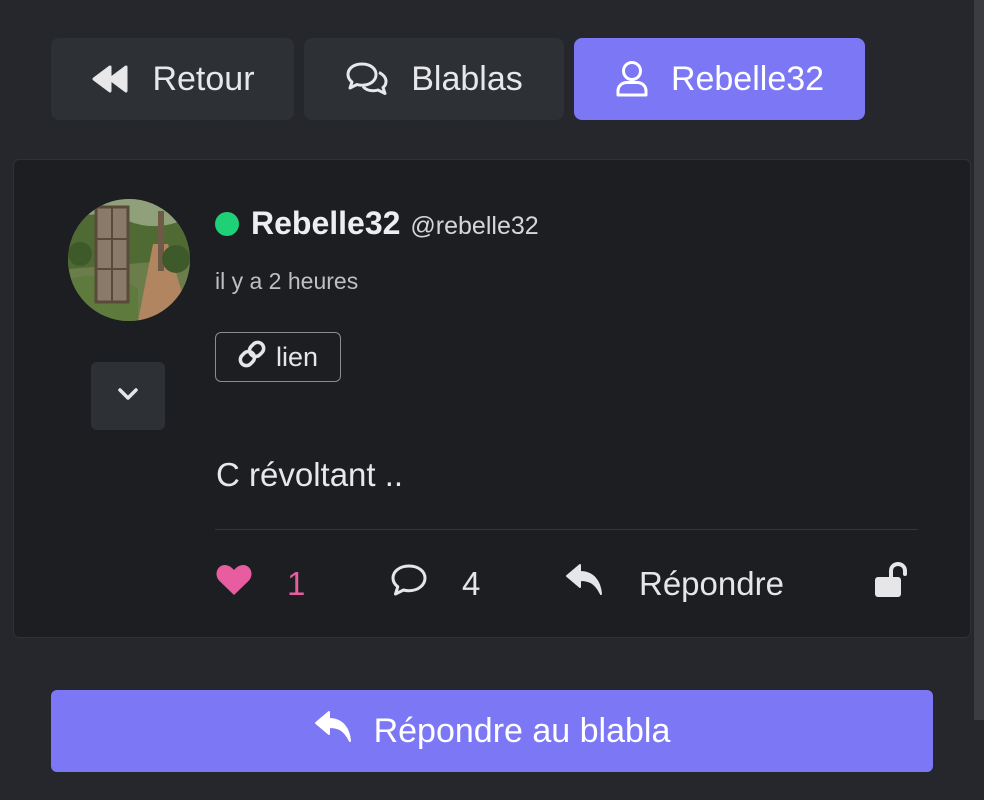 The image size is (984, 800). I want to click on profile-label: Rebelle32, so click(747, 78).